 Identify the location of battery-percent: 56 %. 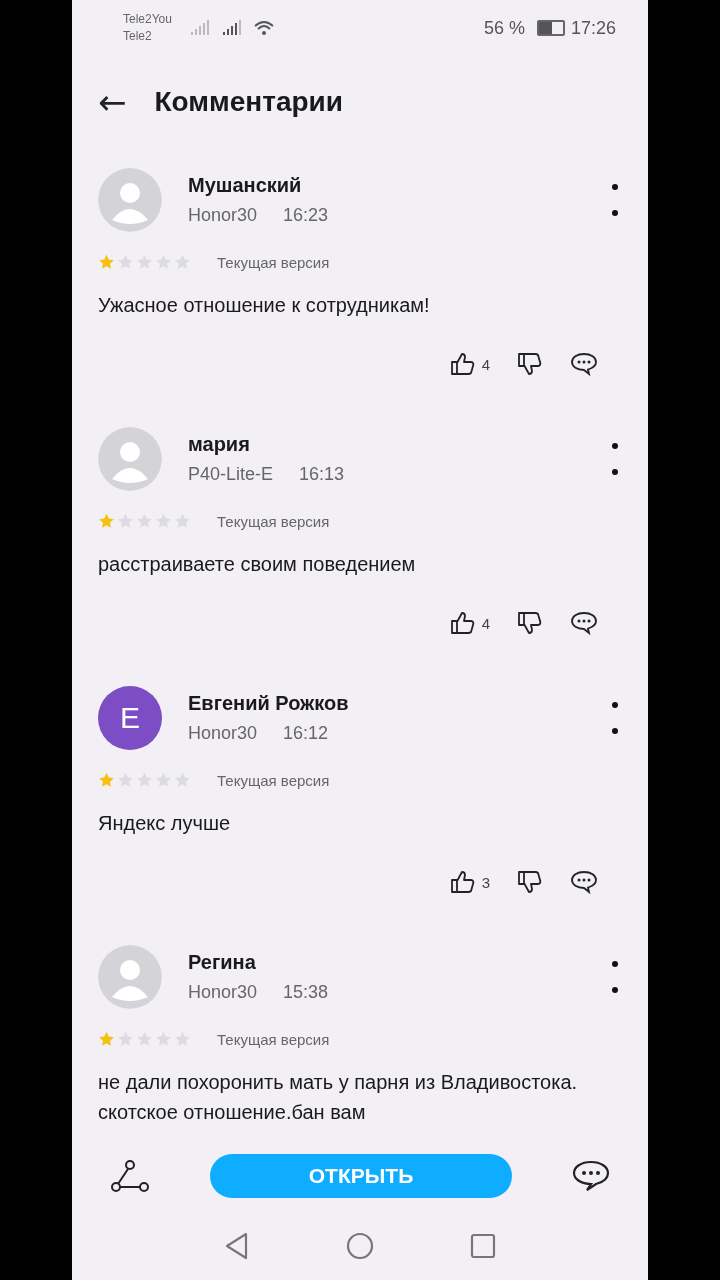
(504, 28).